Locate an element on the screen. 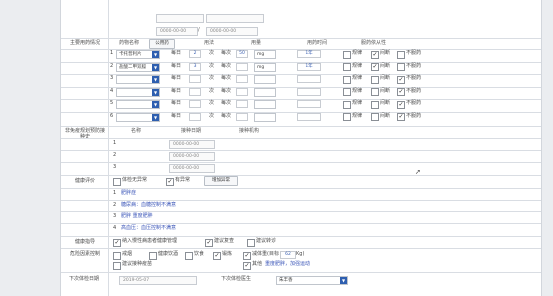 This screenshot has height=296, width=553. risk-checkbox-other: ✓ is located at coordinates (247, 266).